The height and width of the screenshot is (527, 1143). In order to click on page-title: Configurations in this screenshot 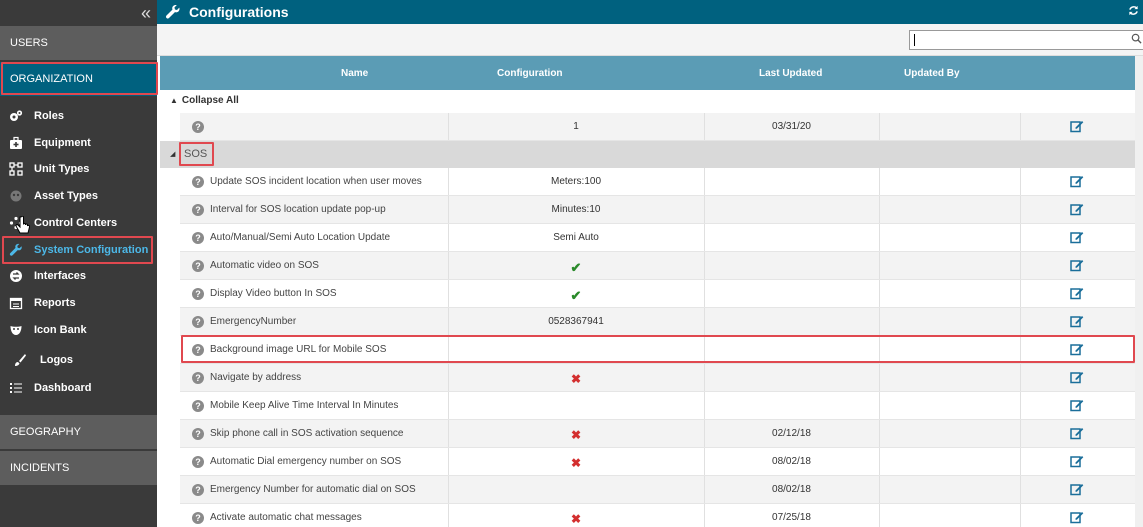, I will do `click(239, 12)`.